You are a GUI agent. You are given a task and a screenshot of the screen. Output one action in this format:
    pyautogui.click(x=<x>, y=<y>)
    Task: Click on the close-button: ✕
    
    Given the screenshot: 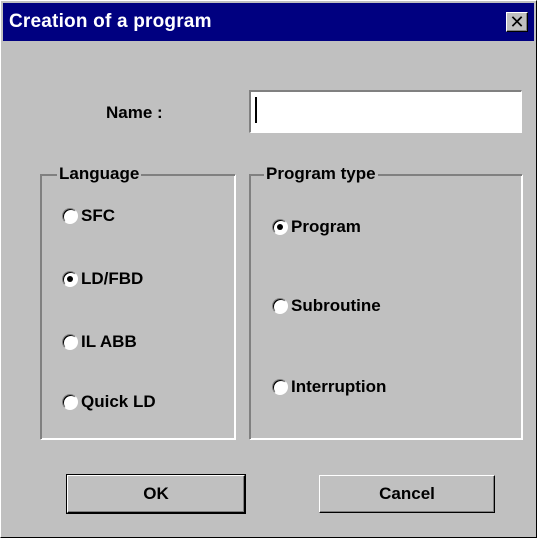 What is the action you would take?
    pyautogui.click(x=517, y=22)
    